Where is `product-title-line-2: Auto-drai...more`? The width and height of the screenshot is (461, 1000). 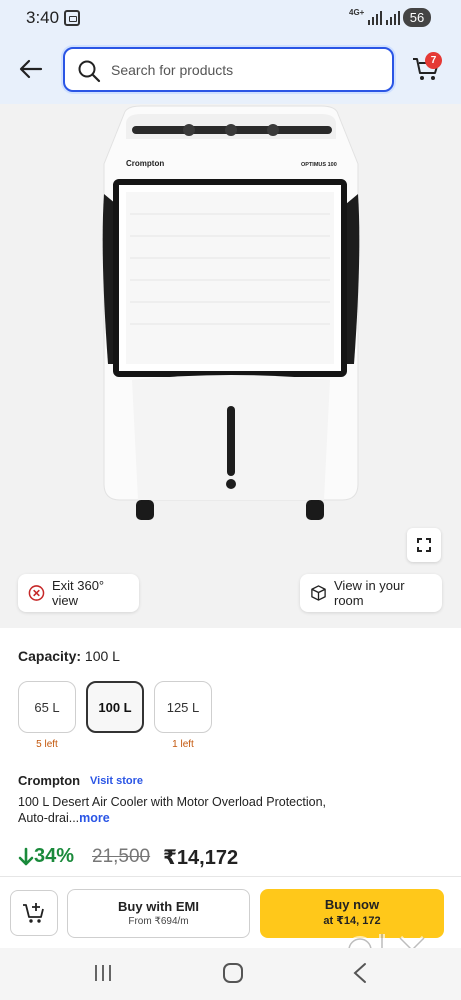
product-title-line-2: Auto-drai...more is located at coordinates (64, 818).